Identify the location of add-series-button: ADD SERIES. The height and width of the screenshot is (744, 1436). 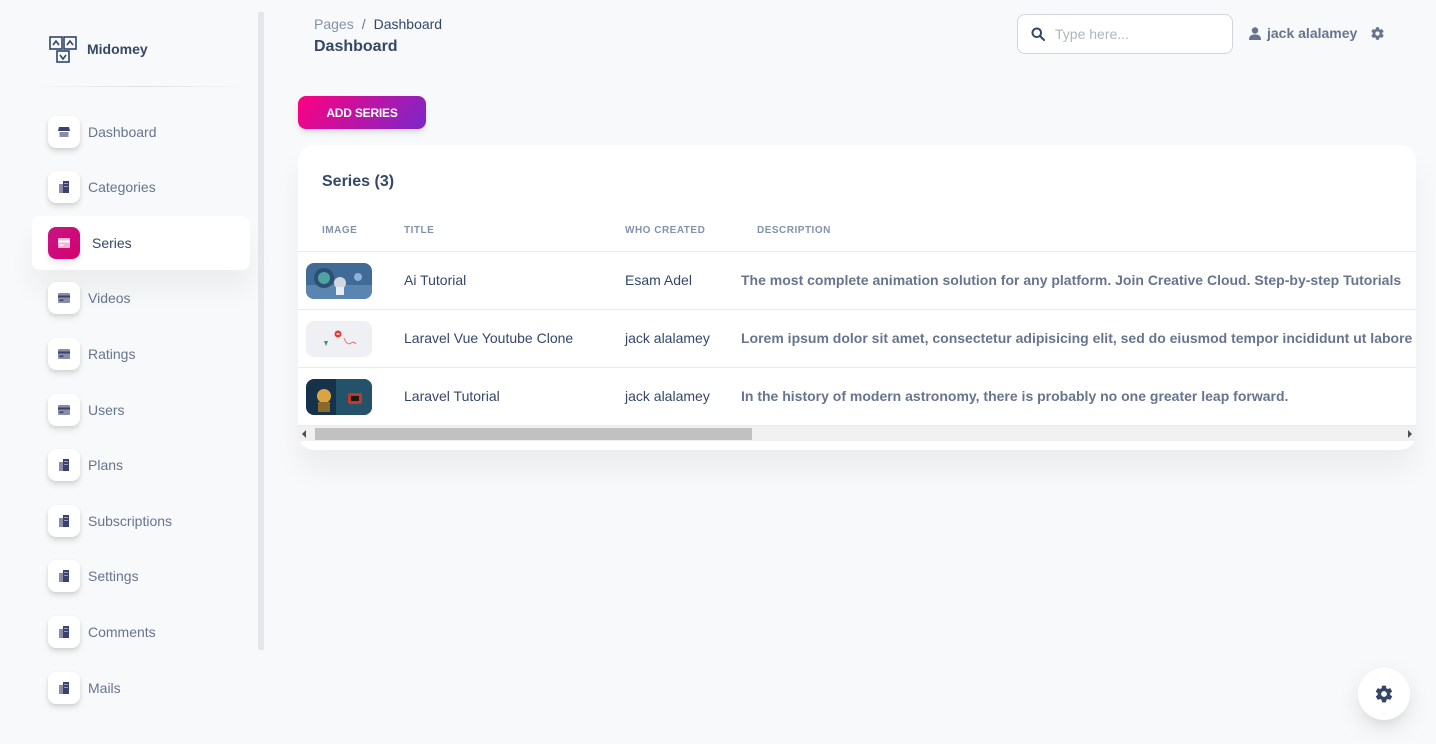
(362, 112).